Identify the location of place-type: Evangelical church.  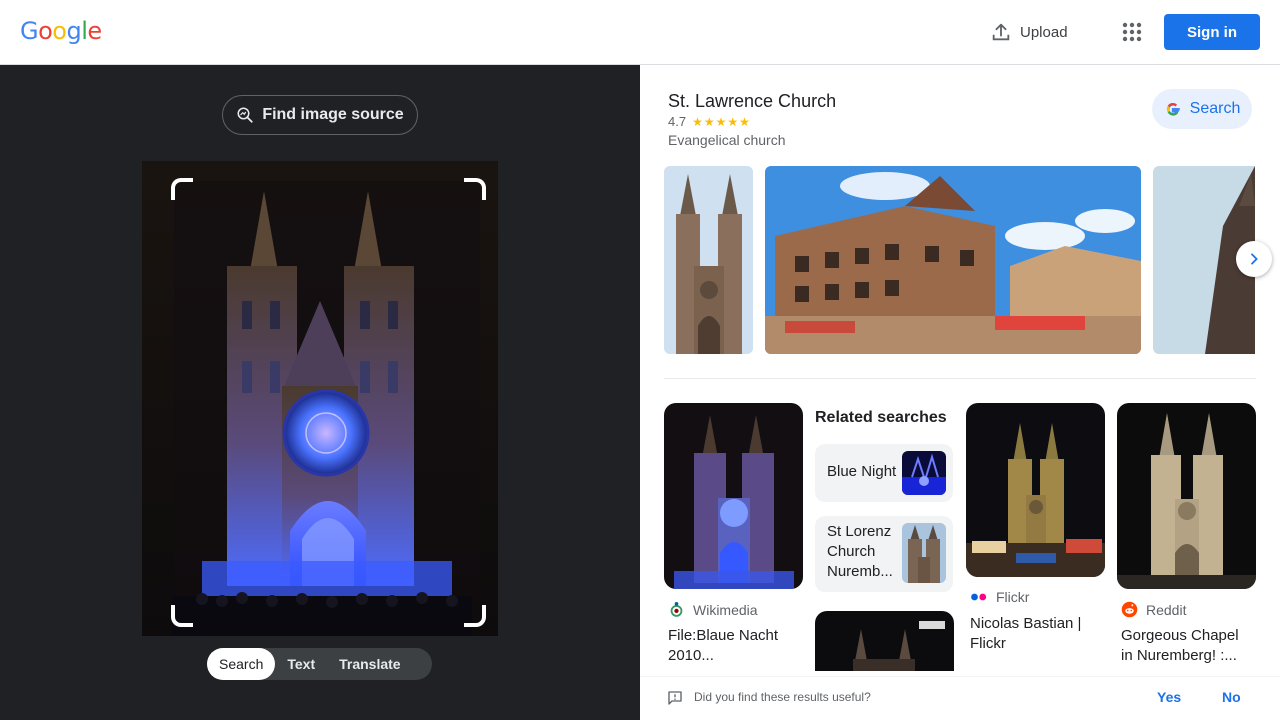
(727, 140).